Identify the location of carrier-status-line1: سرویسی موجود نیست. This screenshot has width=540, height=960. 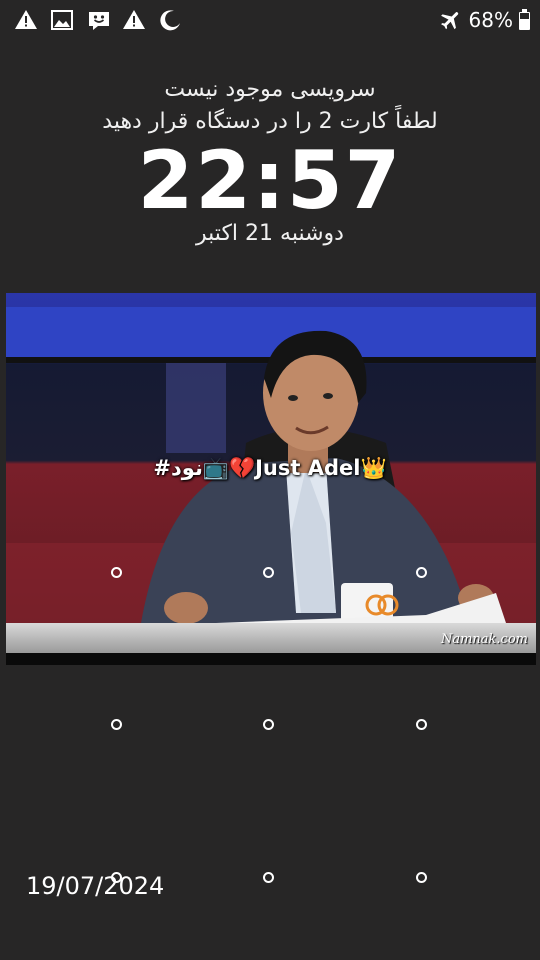
(270, 89).